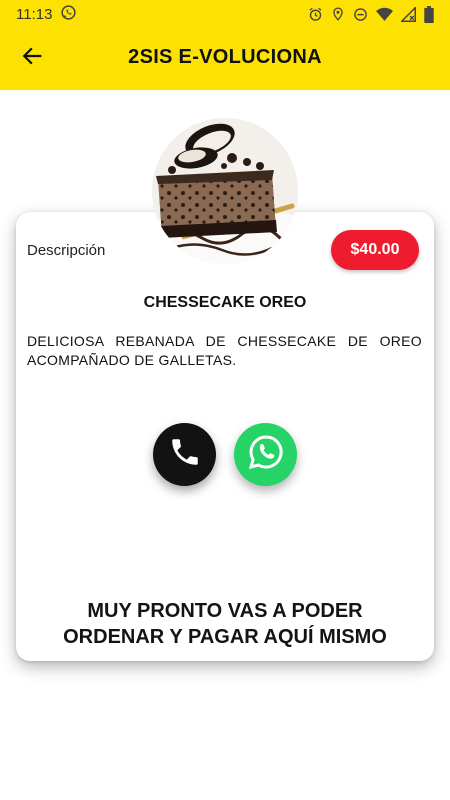  I want to click on phone-icon, so click(185, 454).